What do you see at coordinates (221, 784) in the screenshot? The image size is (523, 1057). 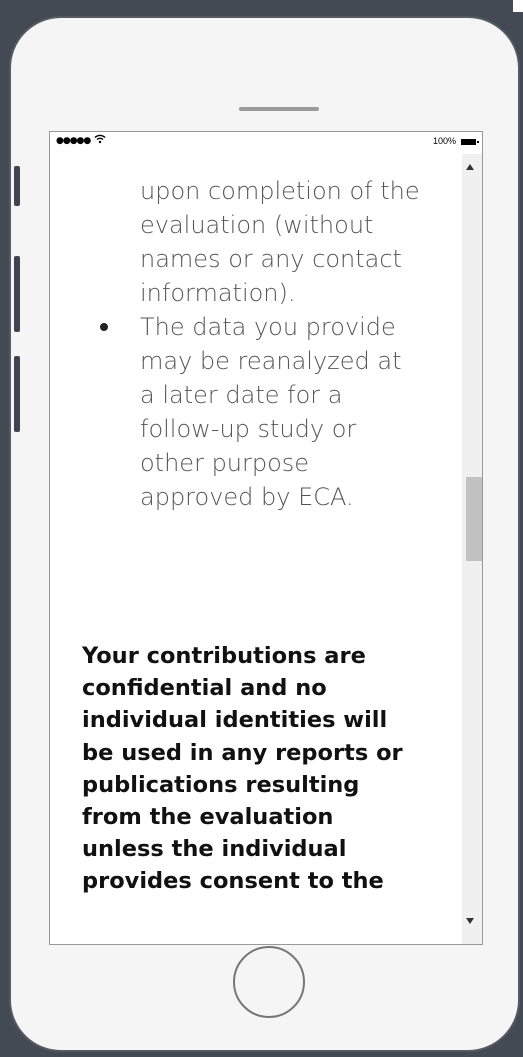 I see `notice-line: publications resulting` at bounding box center [221, 784].